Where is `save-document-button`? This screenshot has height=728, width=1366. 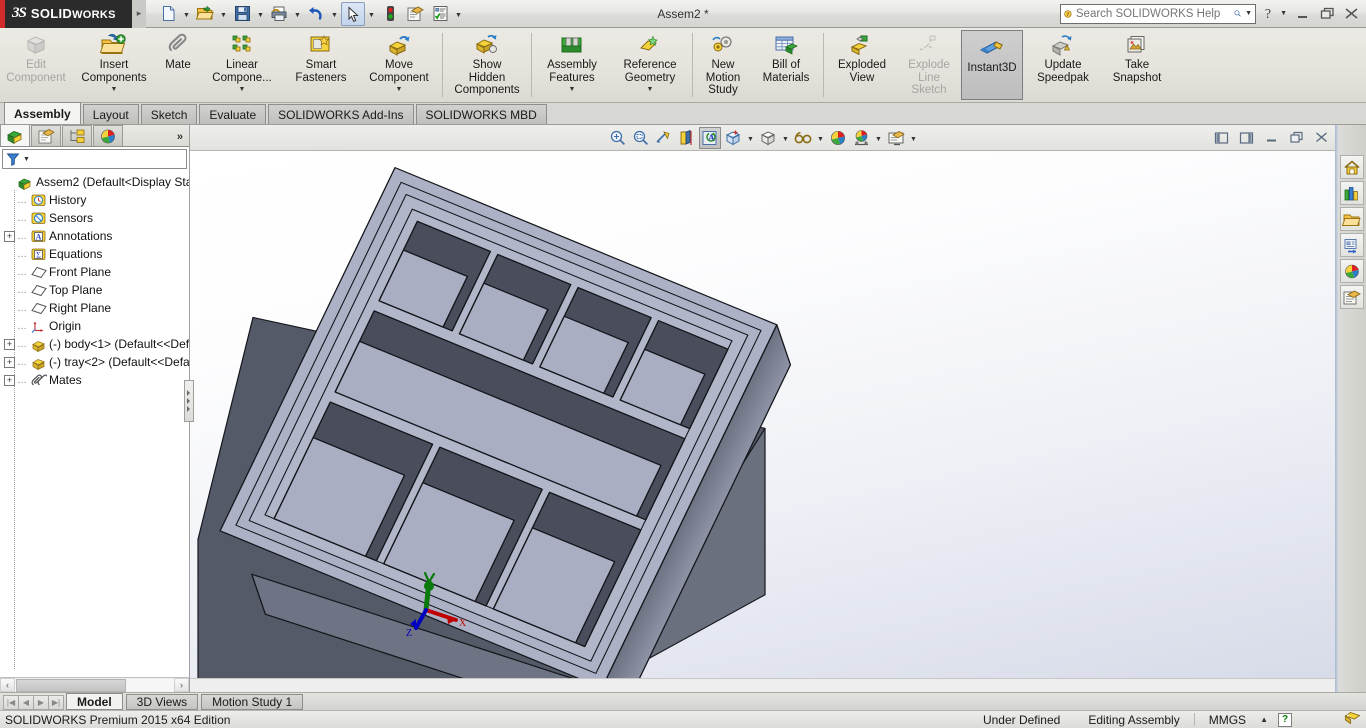 save-document-button is located at coordinates (242, 14).